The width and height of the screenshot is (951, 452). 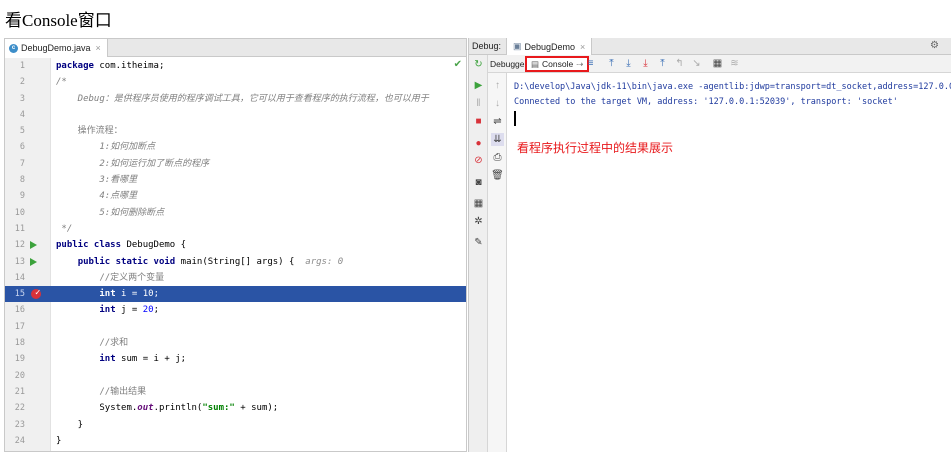 What do you see at coordinates (235, 359) in the screenshot?
I see `code-line: 19 int sum = i + j;` at bounding box center [235, 359].